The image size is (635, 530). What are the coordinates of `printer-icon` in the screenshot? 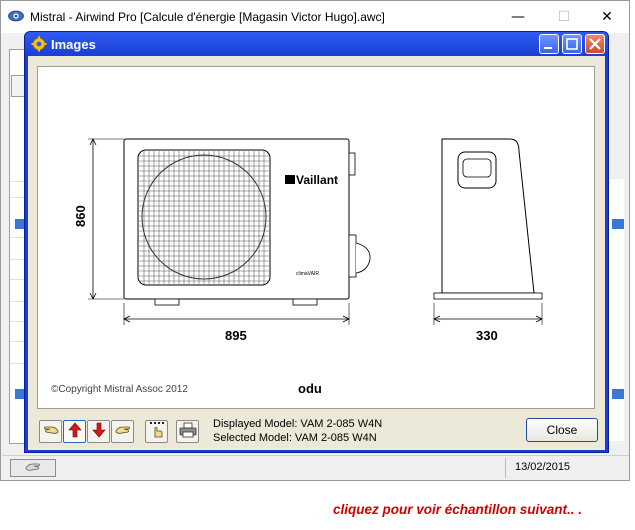 It's located at (188, 431).